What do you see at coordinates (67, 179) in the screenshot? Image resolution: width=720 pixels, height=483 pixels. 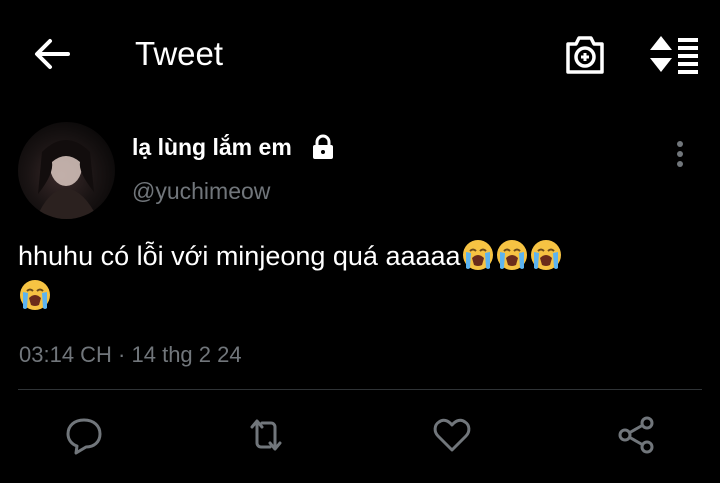 I see `avatar-photo` at bounding box center [67, 179].